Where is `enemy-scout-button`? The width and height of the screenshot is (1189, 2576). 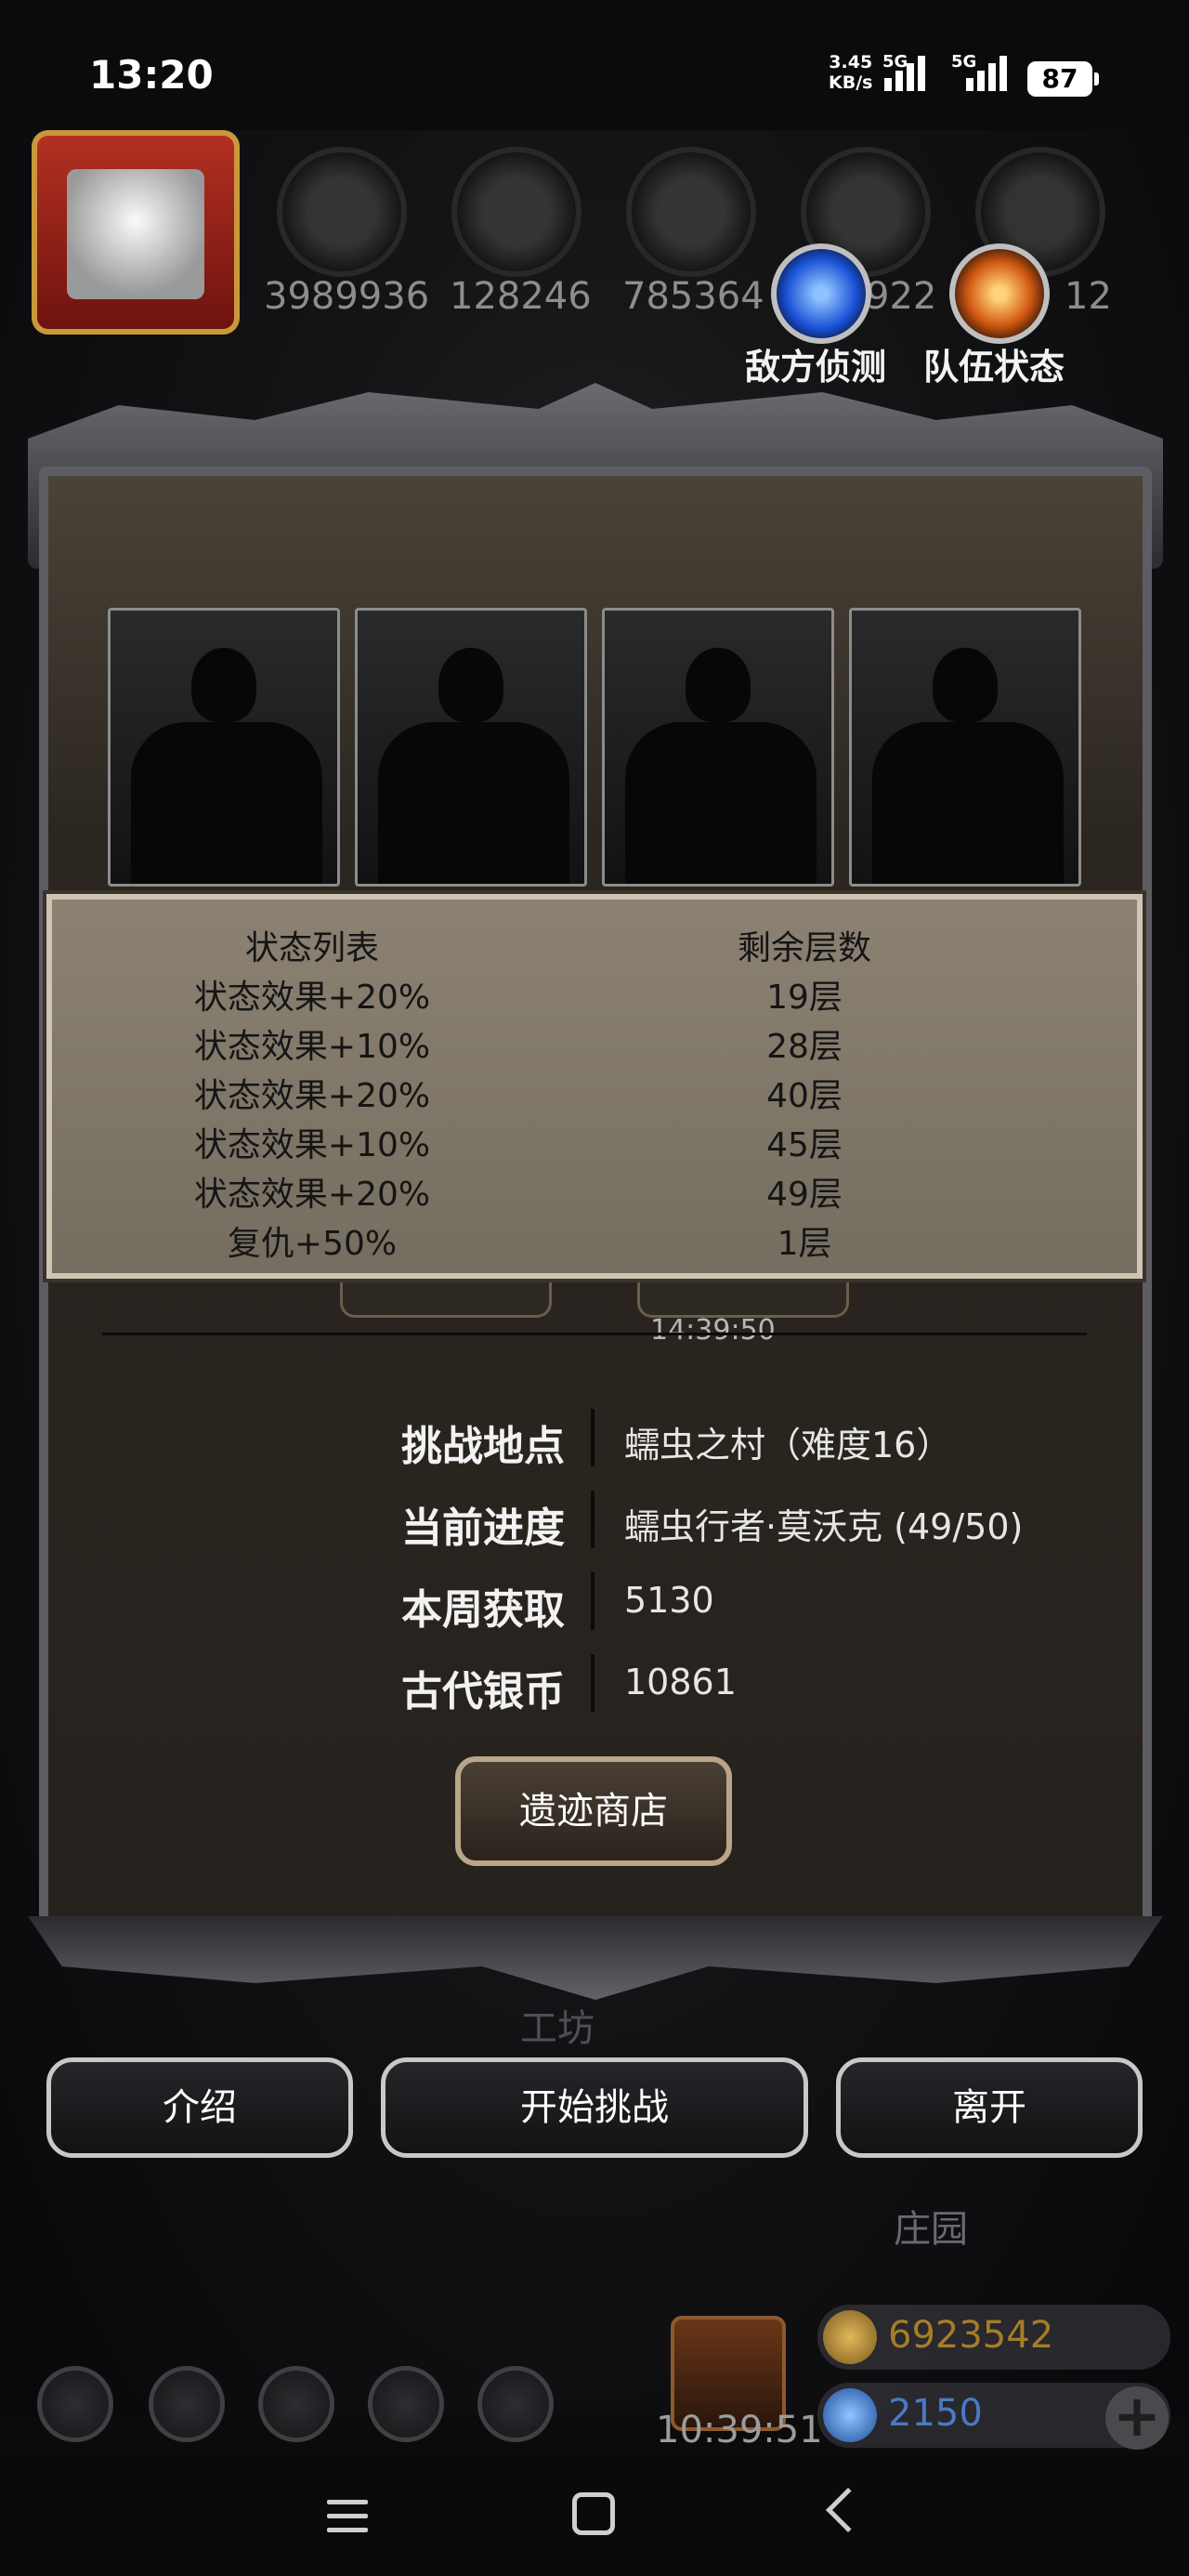
enemy-scout-button is located at coordinates (821, 293).